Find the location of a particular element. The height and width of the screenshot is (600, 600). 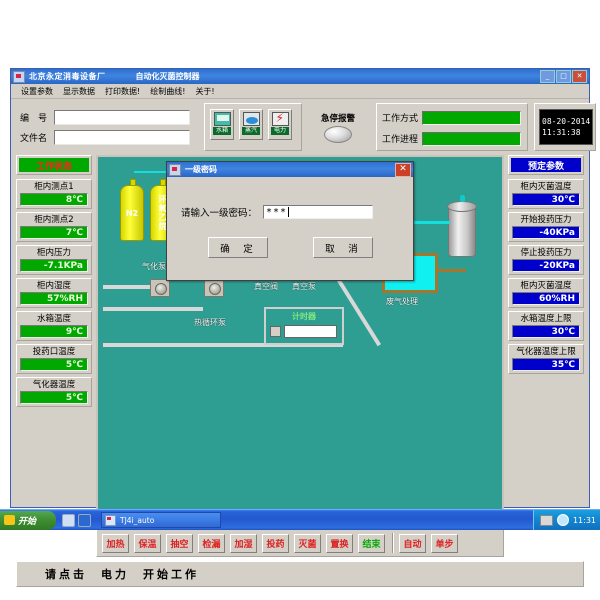

param-item-value: -20KPa is located at coordinates (546, 265).